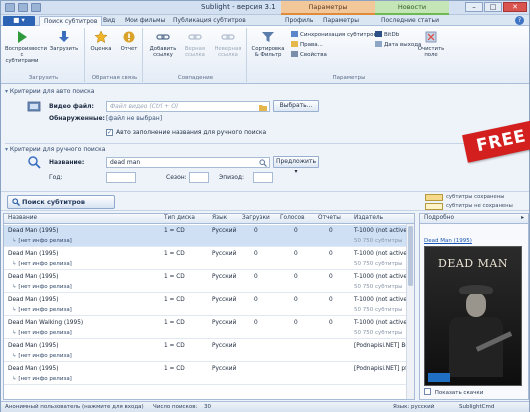 Image resolution: width=530 pixels, height=412 pixels. What do you see at coordinates (199, 177) in the screenshot?
I see `season-input` at bounding box center [199, 177].